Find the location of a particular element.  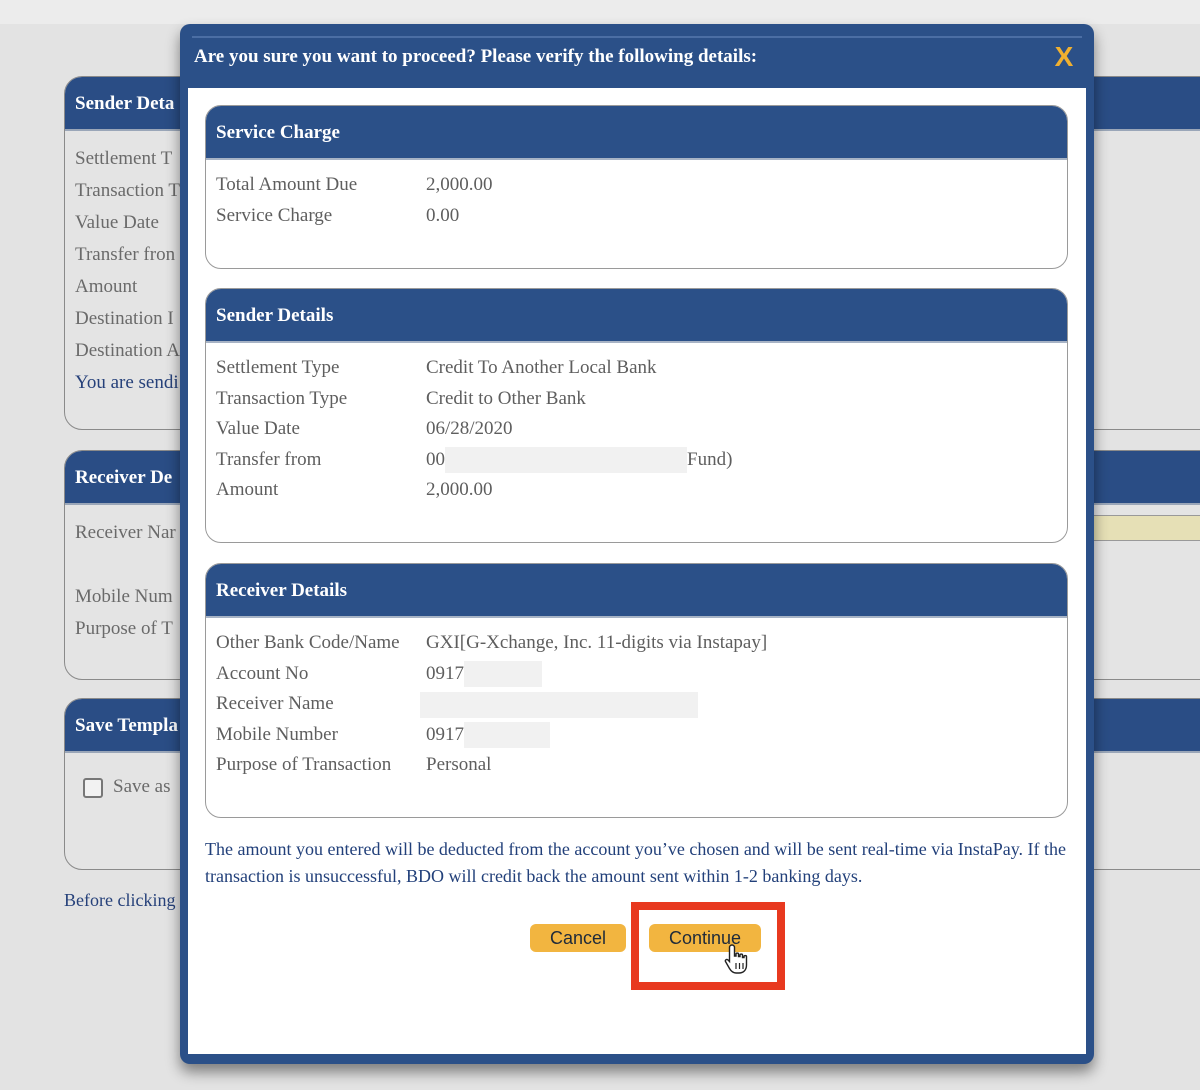

detail-label: Other Bank Code/Name is located at coordinates (308, 642).